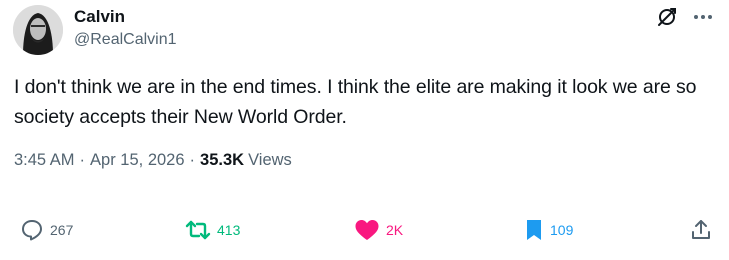  I want to click on avatar-image, so click(38, 30).